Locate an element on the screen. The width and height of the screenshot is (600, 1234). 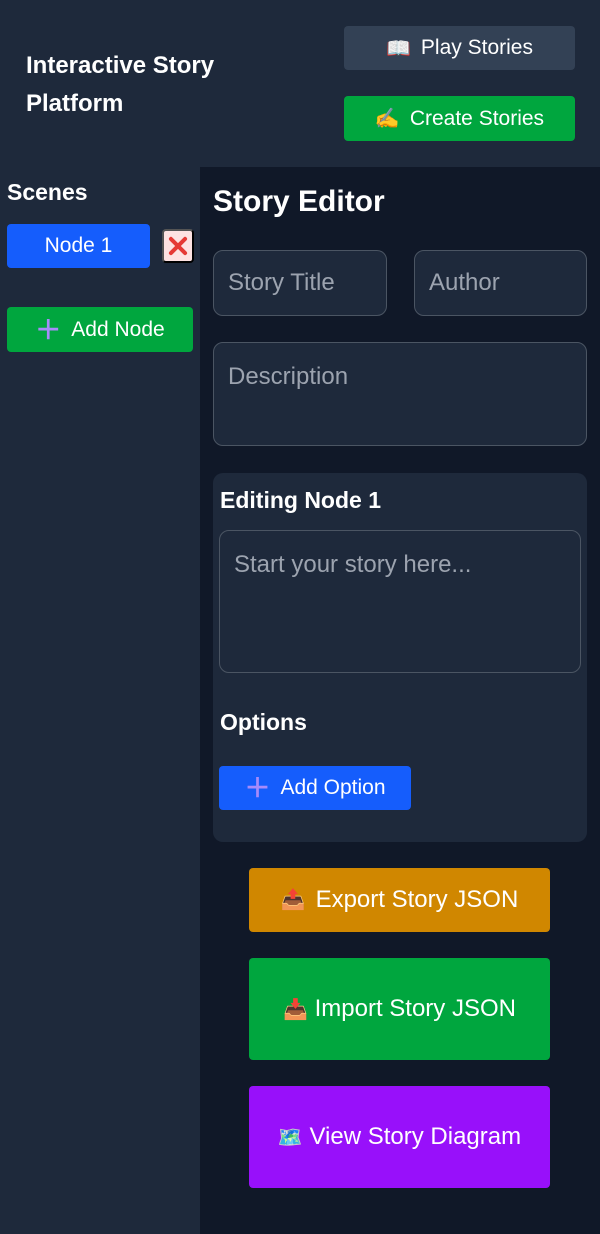
add-option-label: Add Option is located at coordinates (333, 787).